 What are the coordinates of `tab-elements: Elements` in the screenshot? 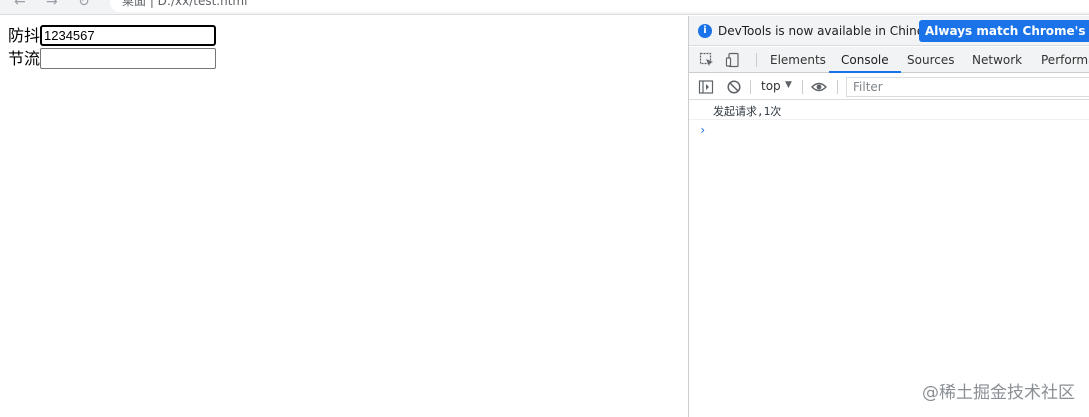 It's located at (798, 60).